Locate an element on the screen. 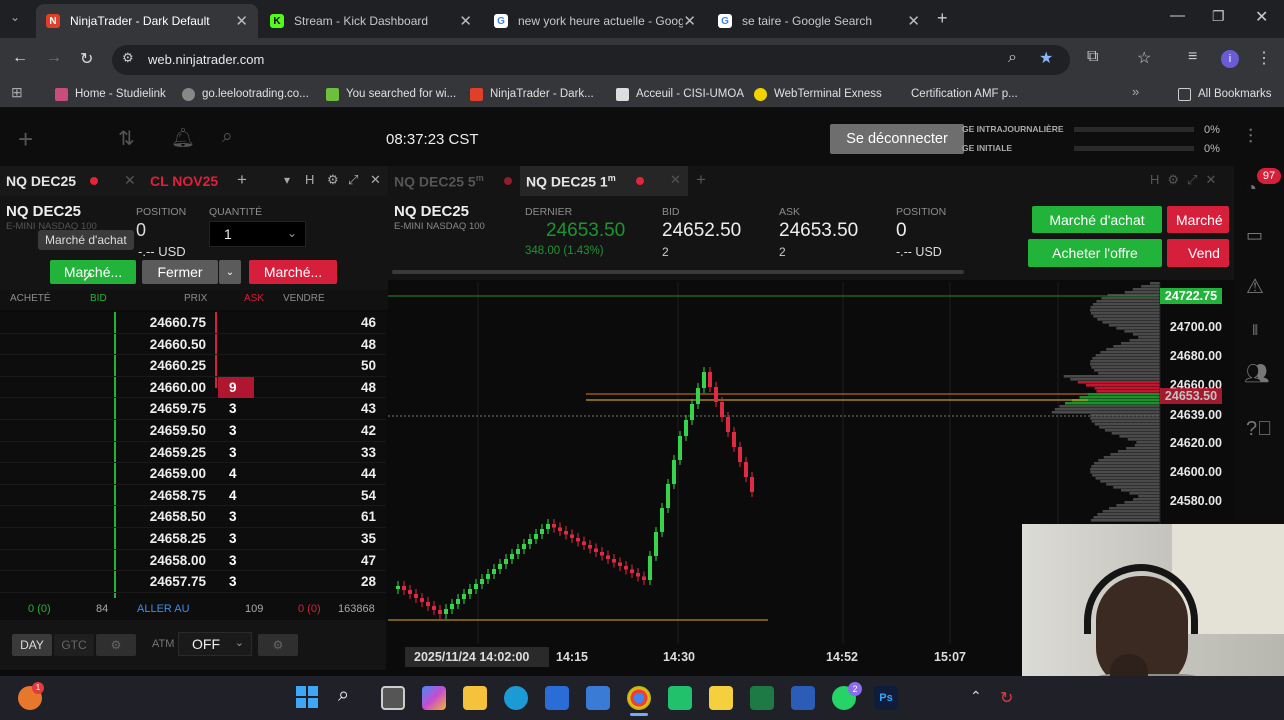  sell-button: Vend is located at coordinates (1198, 253).